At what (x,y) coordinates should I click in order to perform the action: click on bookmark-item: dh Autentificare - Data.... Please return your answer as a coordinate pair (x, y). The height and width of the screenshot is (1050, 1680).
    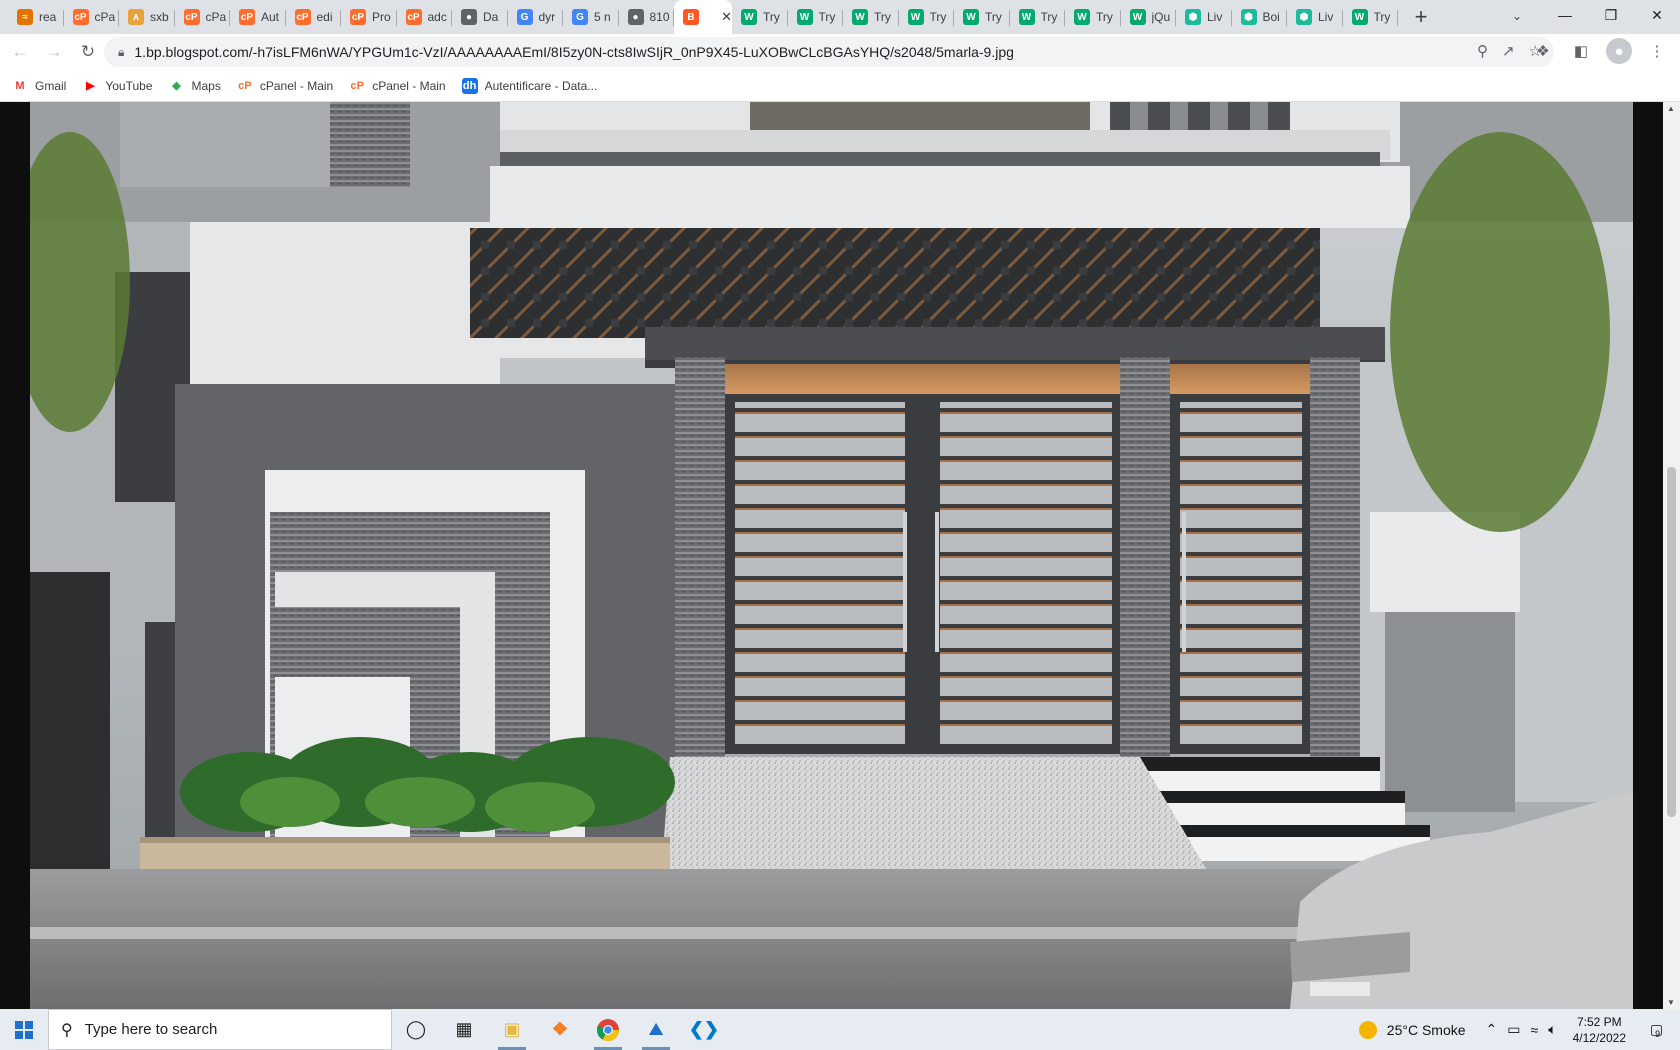
    Looking at the image, I should click on (529, 85).